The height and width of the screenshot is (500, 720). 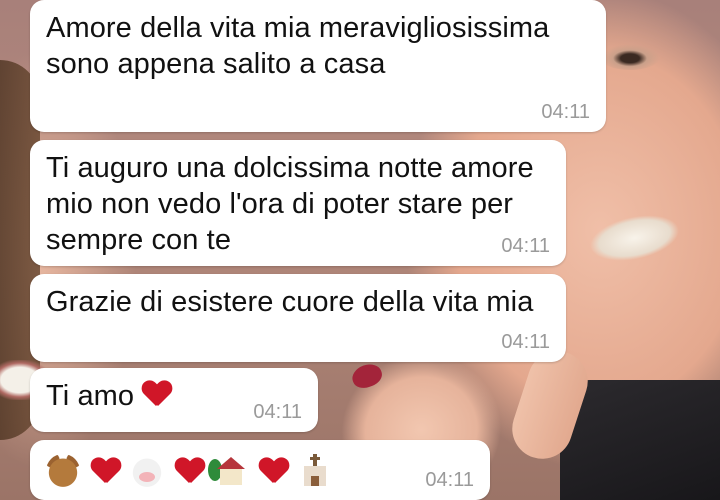 I want to click on message-bubble: Ti amo 04:11, so click(x=174, y=400).